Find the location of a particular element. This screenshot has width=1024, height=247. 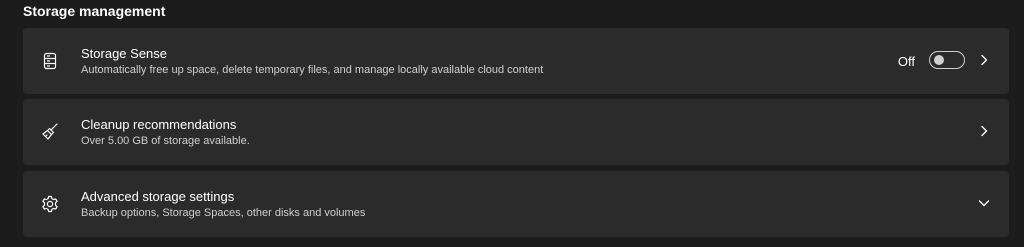

storage-drive-icon is located at coordinates (50, 61).